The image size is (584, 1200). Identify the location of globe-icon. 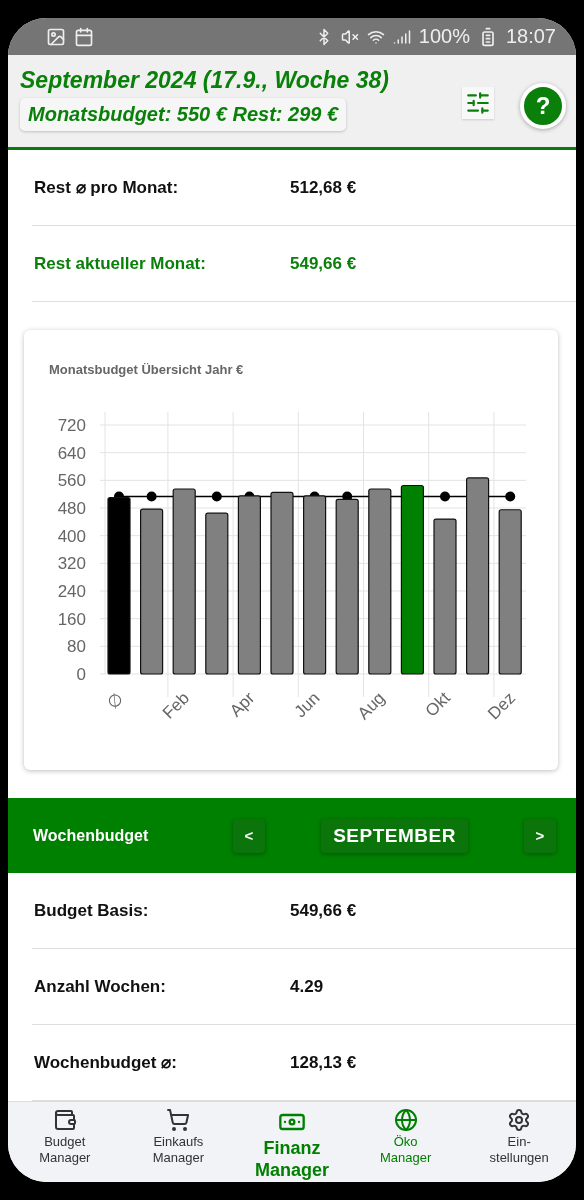
(405, 1120).